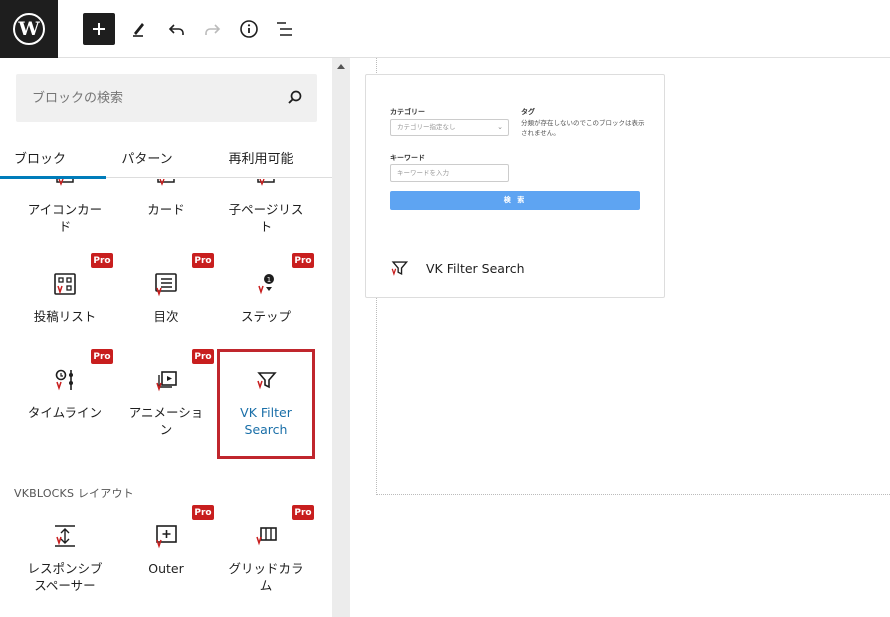 Image resolution: width=890 pixels, height=617 pixels. What do you see at coordinates (166, 421) in the screenshot?
I see `block-label: アニメーション` at bounding box center [166, 421].